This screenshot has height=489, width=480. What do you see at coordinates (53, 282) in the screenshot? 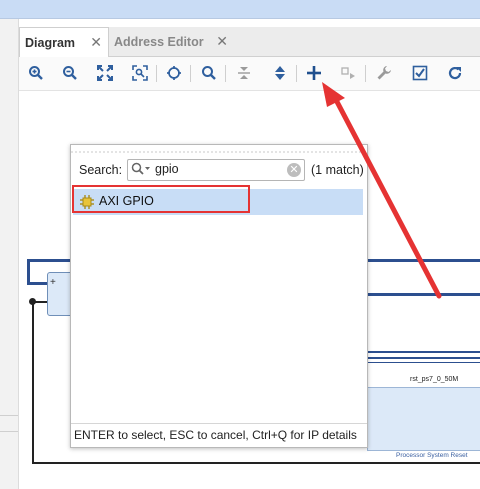
I see `expand-port-glyph: +` at bounding box center [53, 282].